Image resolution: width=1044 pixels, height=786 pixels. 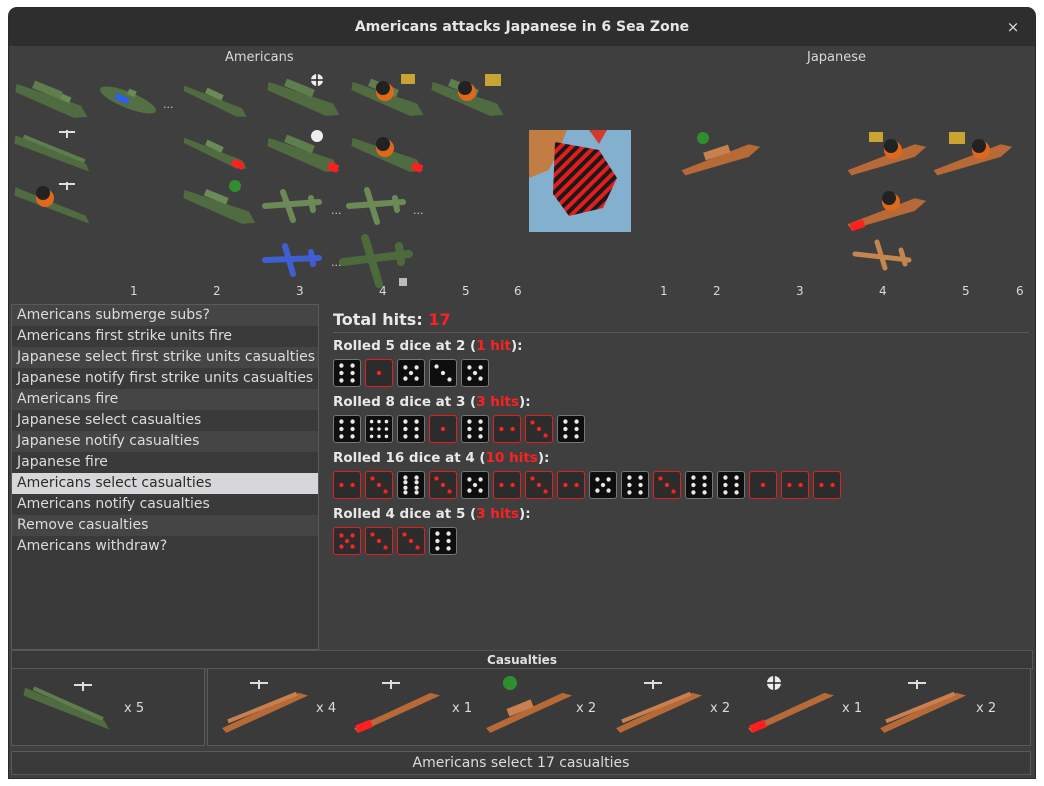 What do you see at coordinates (681, 320) in the screenshot?
I see `total-hits: Total hits: 17` at bounding box center [681, 320].